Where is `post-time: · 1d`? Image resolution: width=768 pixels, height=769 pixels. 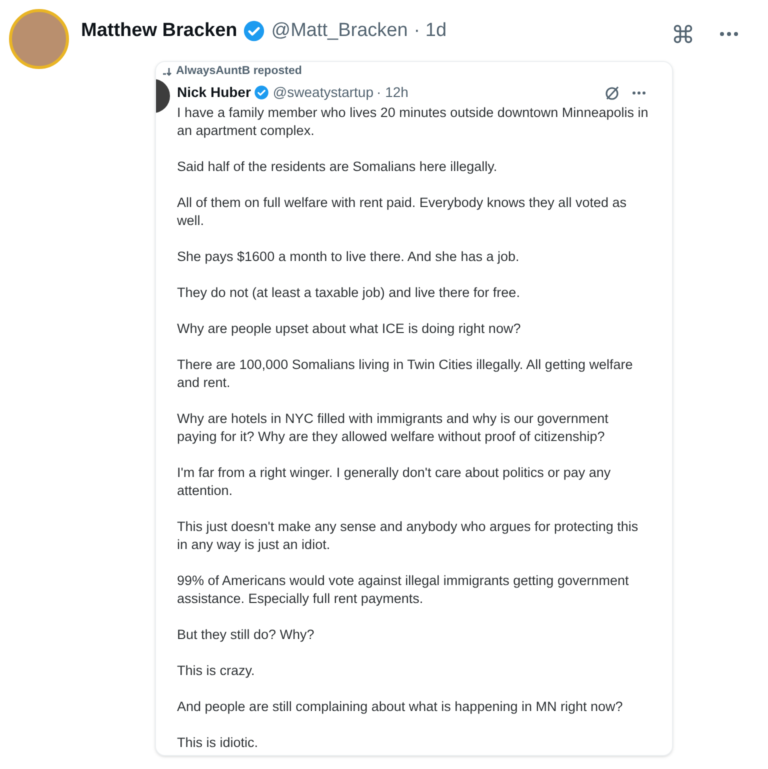
post-time: · 1d is located at coordinates (430, 31).